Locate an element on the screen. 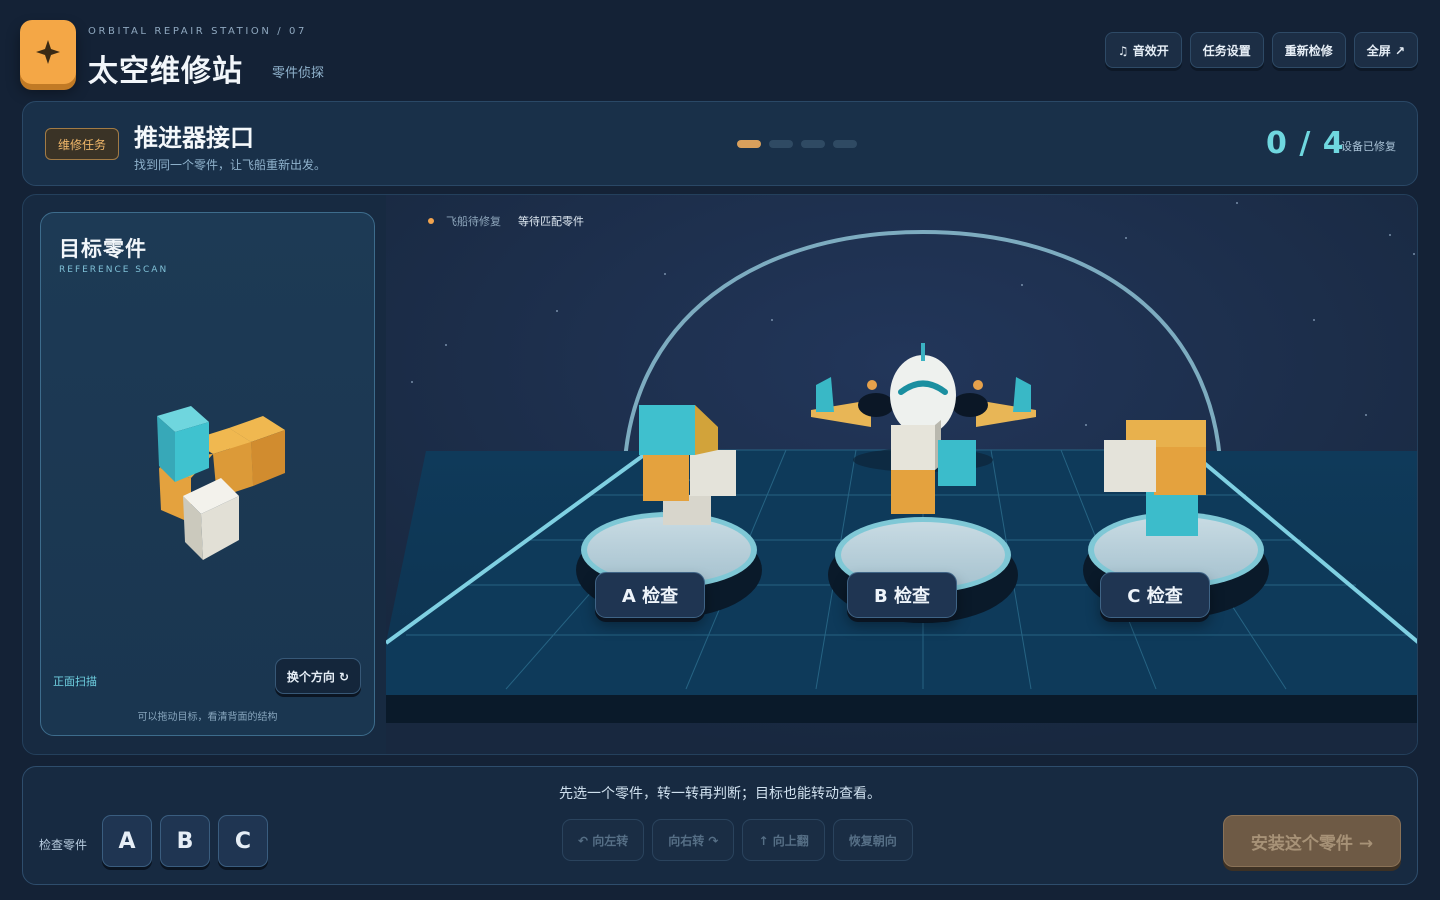 Image resolution: width=1440 pixels, height=900 pixels. floor-front-edge is located at coordinates (901, 709).